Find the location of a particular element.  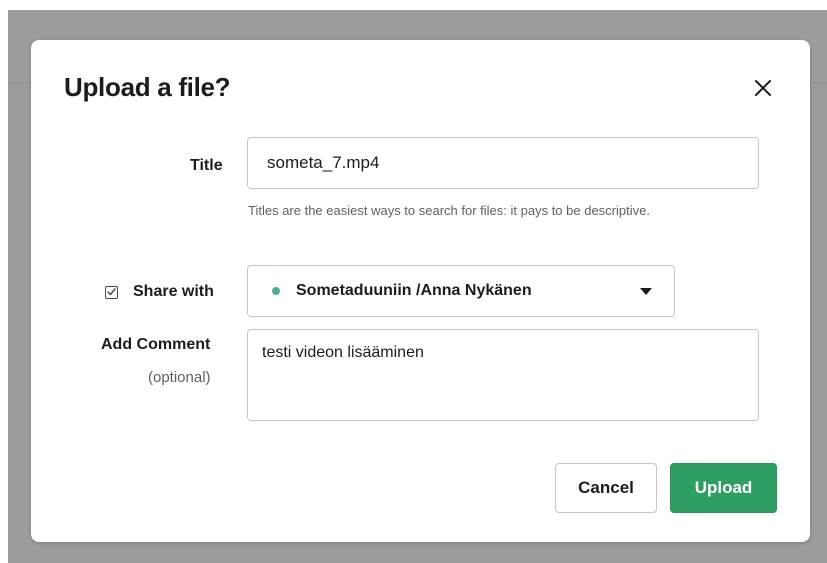

share-channel-select: Sometaduuniin /Anna Nykänen is located at coordinates (461, 291).